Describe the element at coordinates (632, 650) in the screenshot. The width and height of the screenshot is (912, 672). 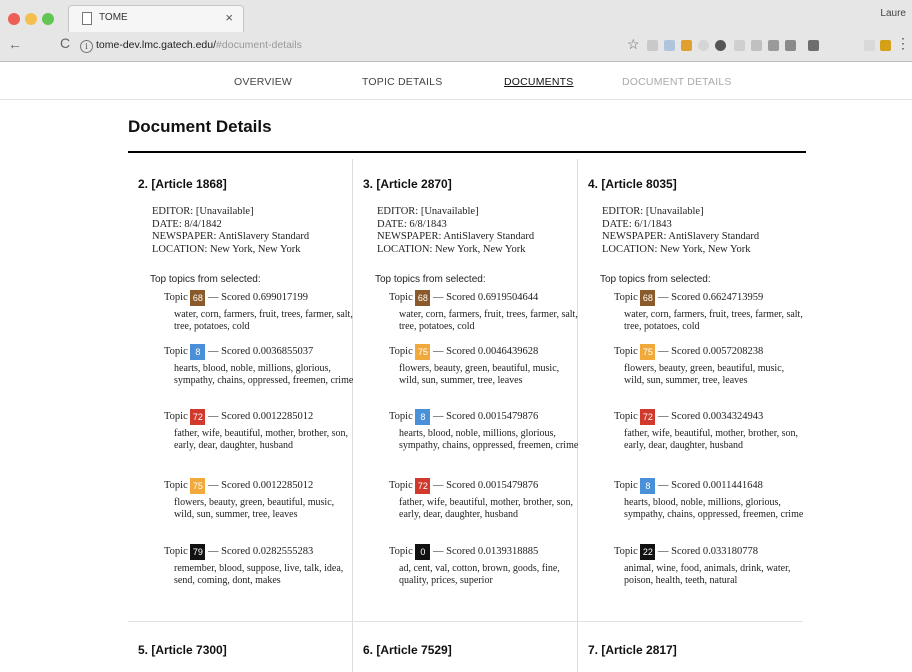
I see `article-heading: 7. [Article 2817]` at that location.